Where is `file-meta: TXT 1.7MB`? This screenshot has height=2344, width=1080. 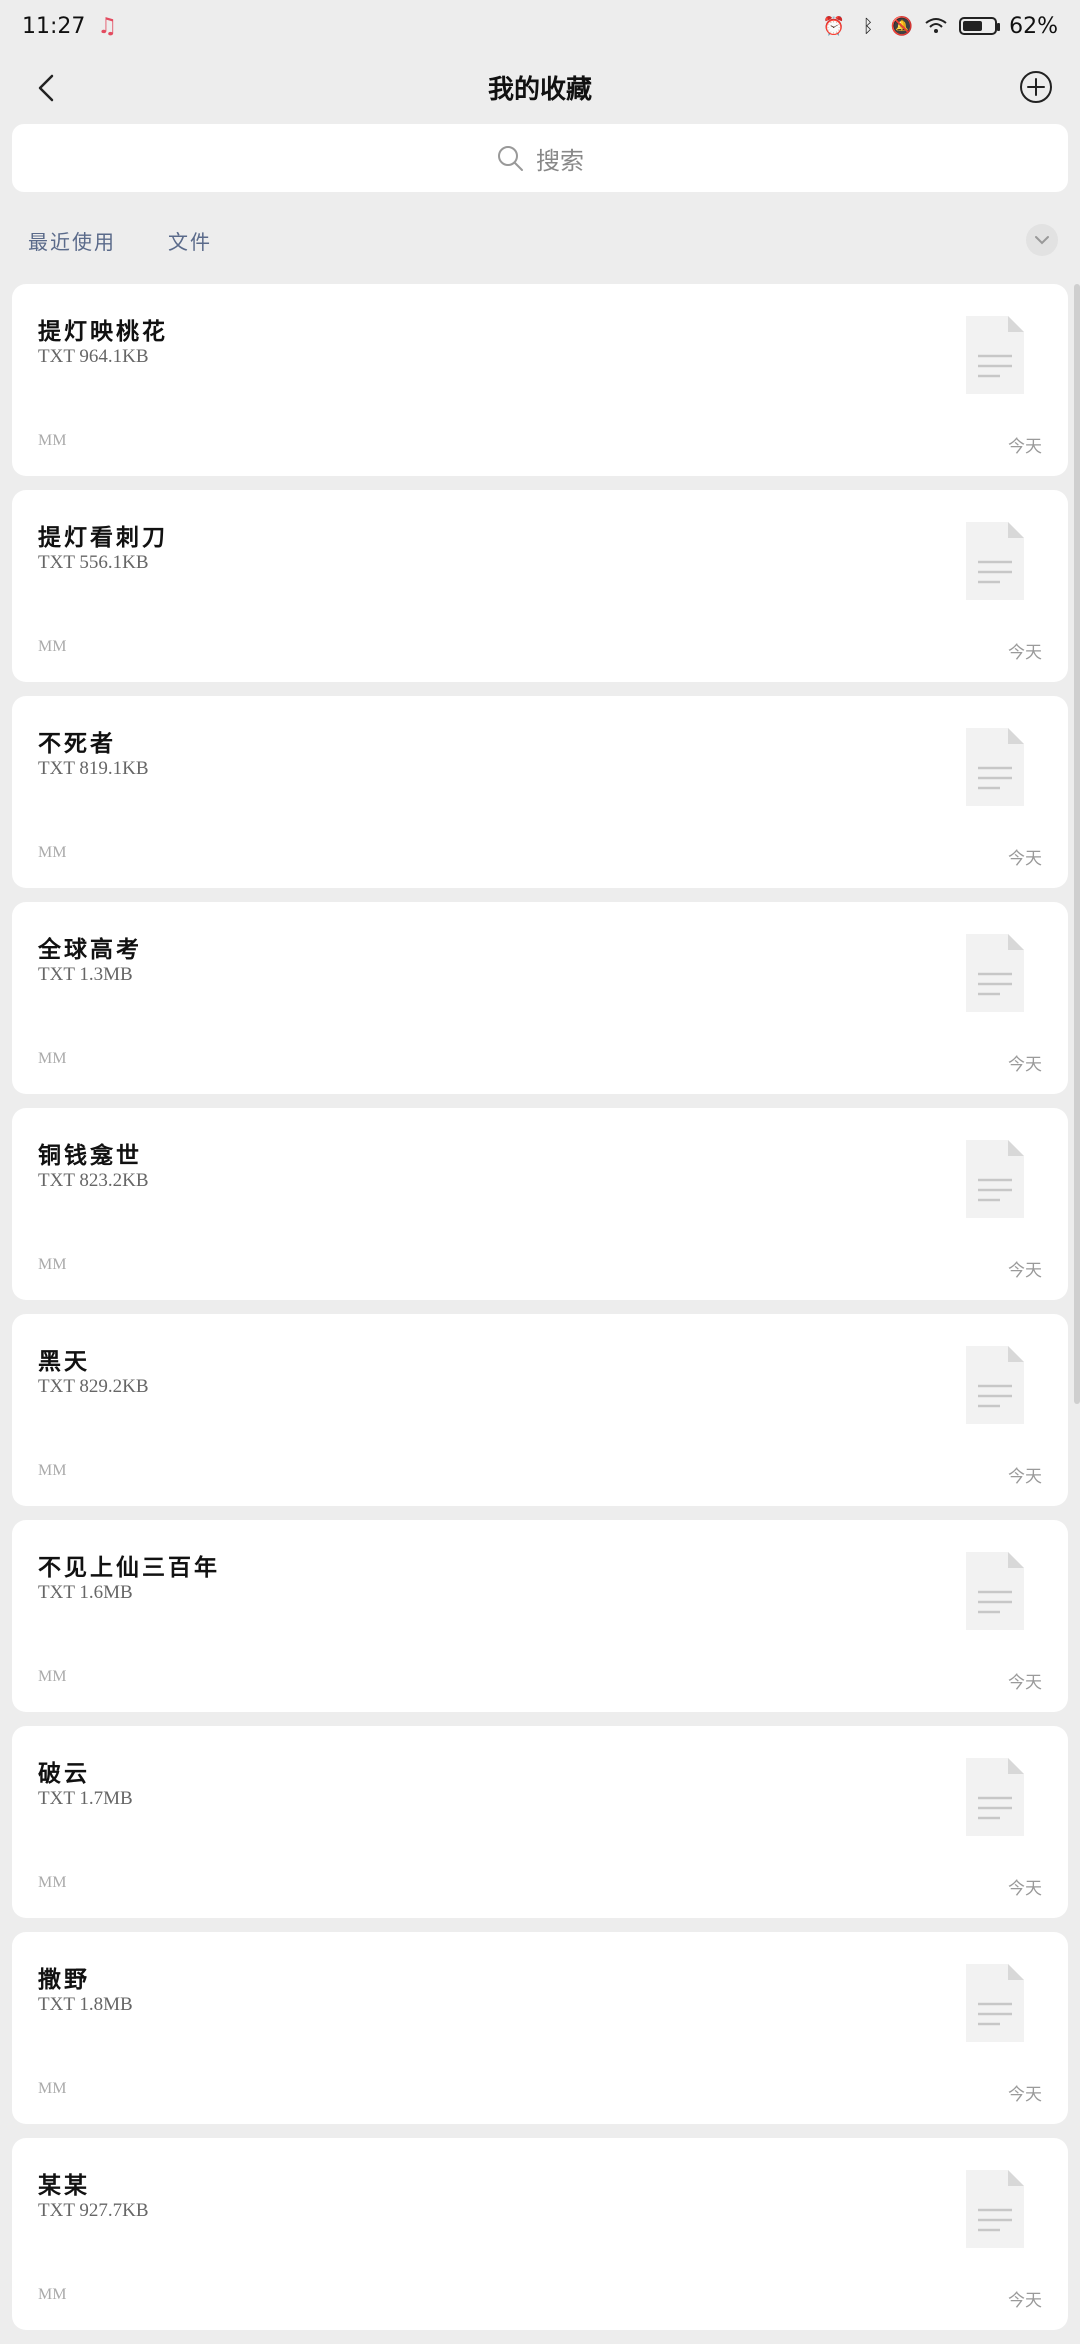
file-meta: TXT 1.7MB is located at coordinates (85, 1799).